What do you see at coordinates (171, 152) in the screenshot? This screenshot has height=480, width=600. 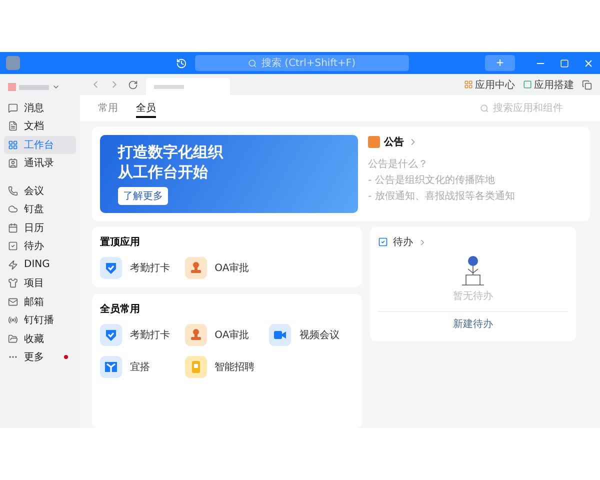 I see `banner-headline: 打造数字化组织` at bounding box center [171, 152].